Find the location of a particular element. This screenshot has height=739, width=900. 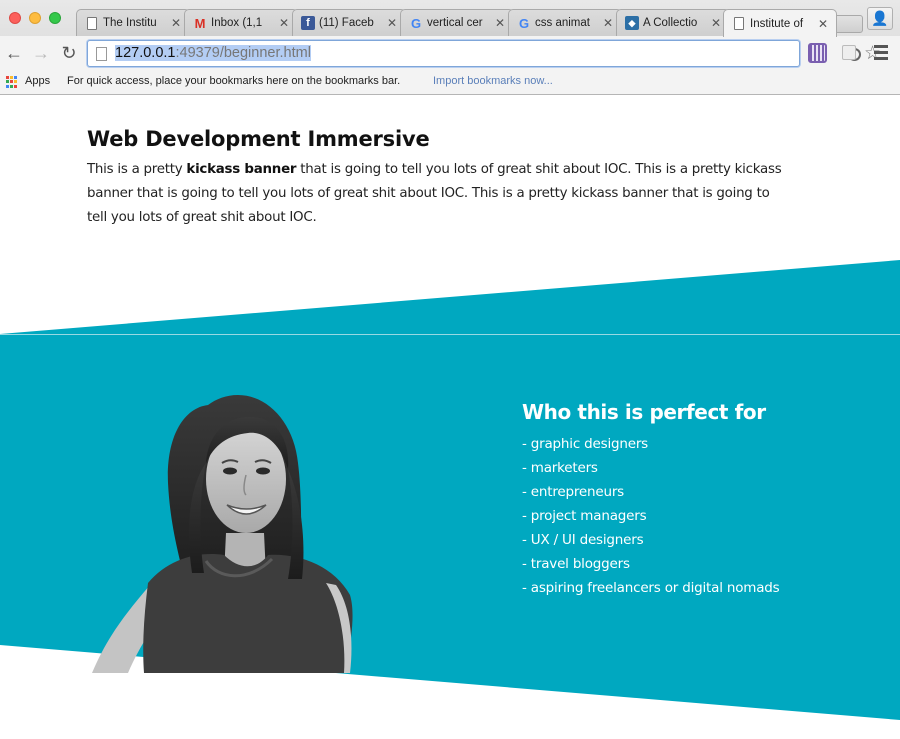

list-item: - travel bloggers is located at coordinates (576, 564).